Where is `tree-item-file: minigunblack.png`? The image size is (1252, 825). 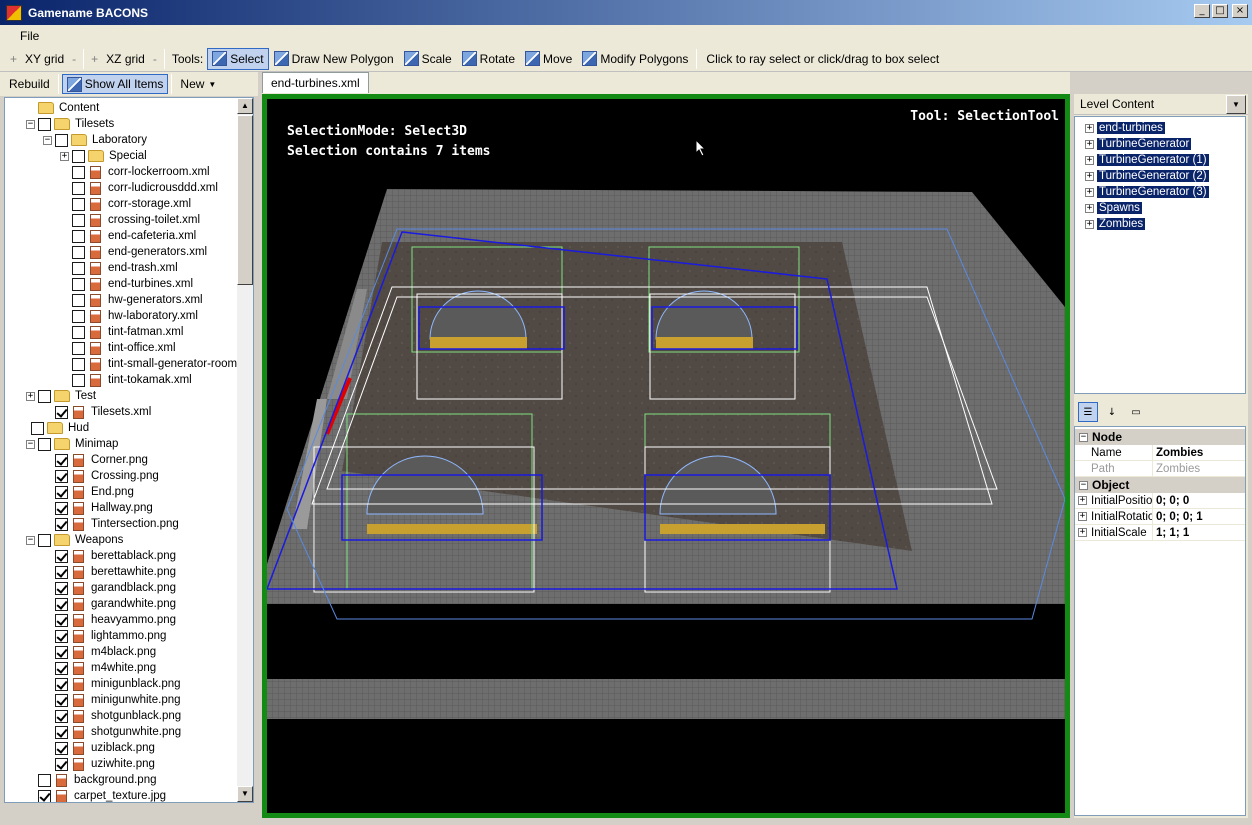 tree-item-file: minigunblack.png is located at coordinates (113, 684).